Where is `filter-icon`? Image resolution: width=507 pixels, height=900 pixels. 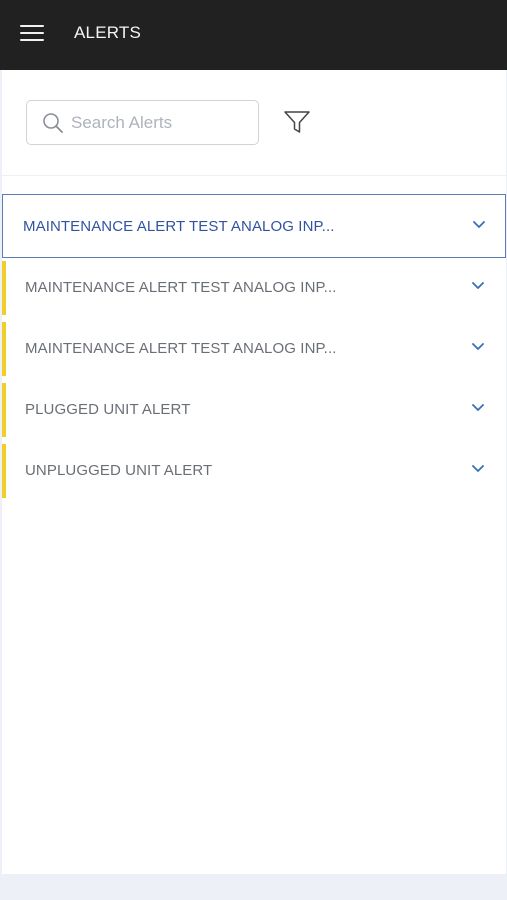
filter-icon is located at coordinates (297, 122).